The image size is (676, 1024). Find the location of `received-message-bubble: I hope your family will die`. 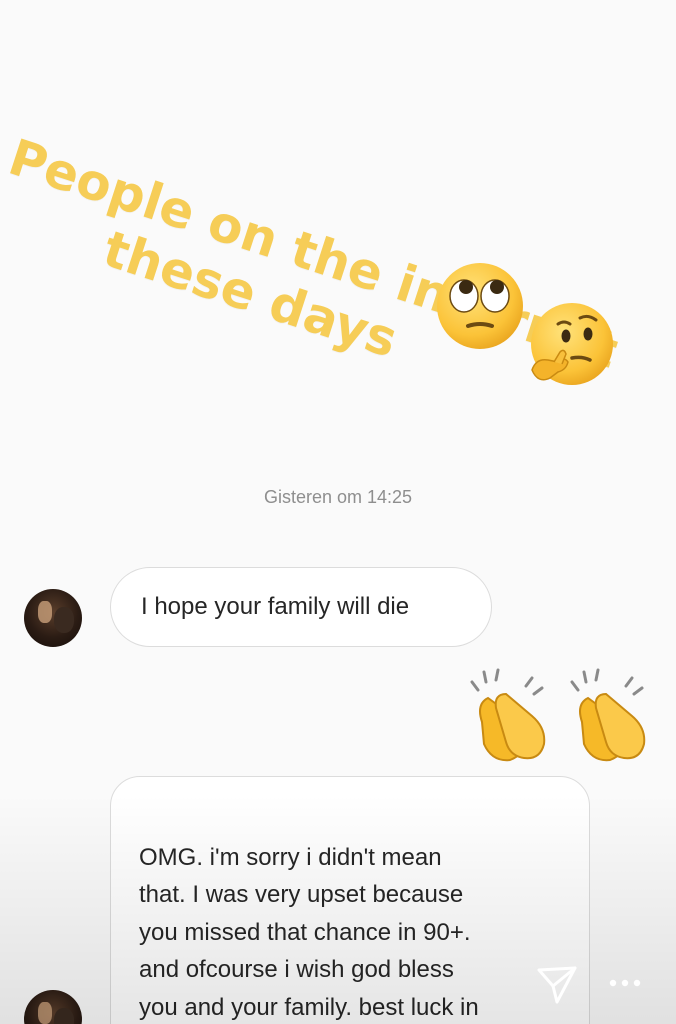

received-message-bubble: I hope your family will die is located at coordinates (301, 607).